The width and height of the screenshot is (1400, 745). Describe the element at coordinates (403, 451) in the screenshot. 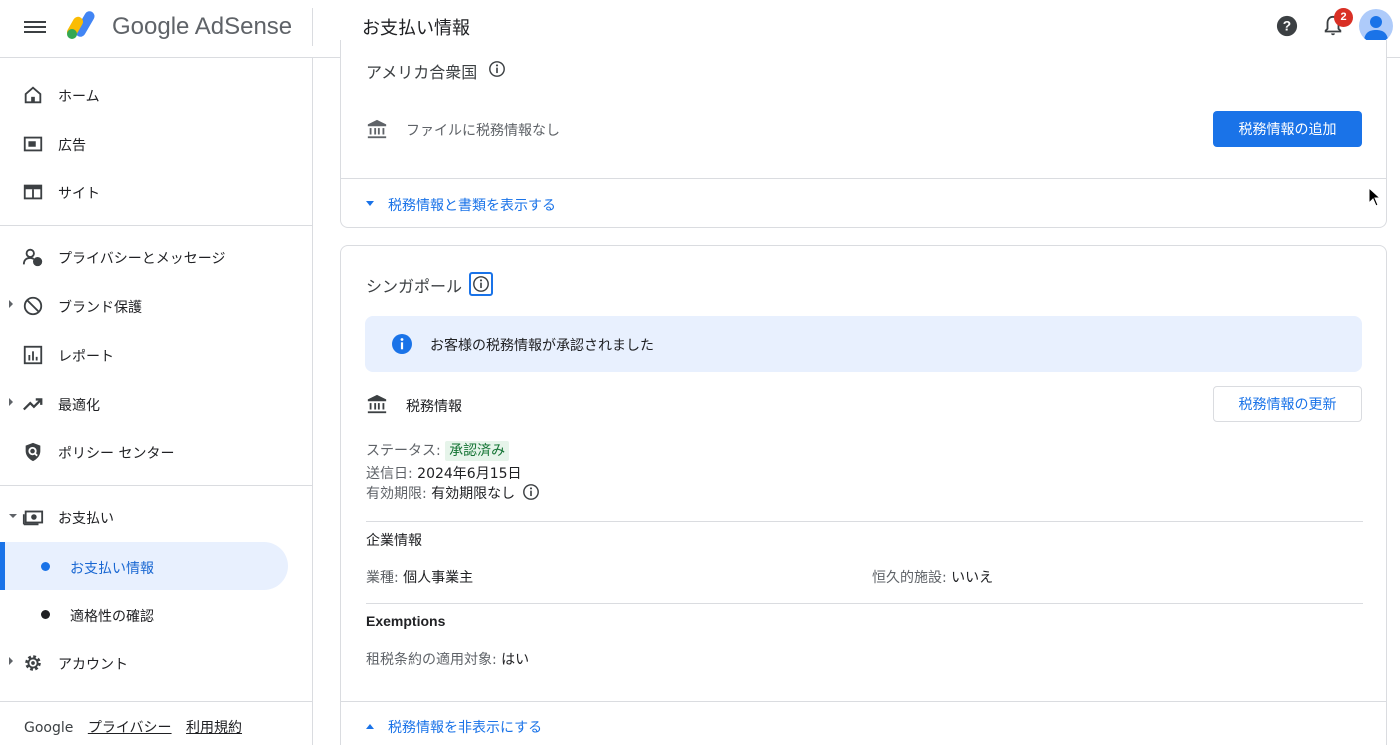

I see `status-label: ステータス:` at that location.